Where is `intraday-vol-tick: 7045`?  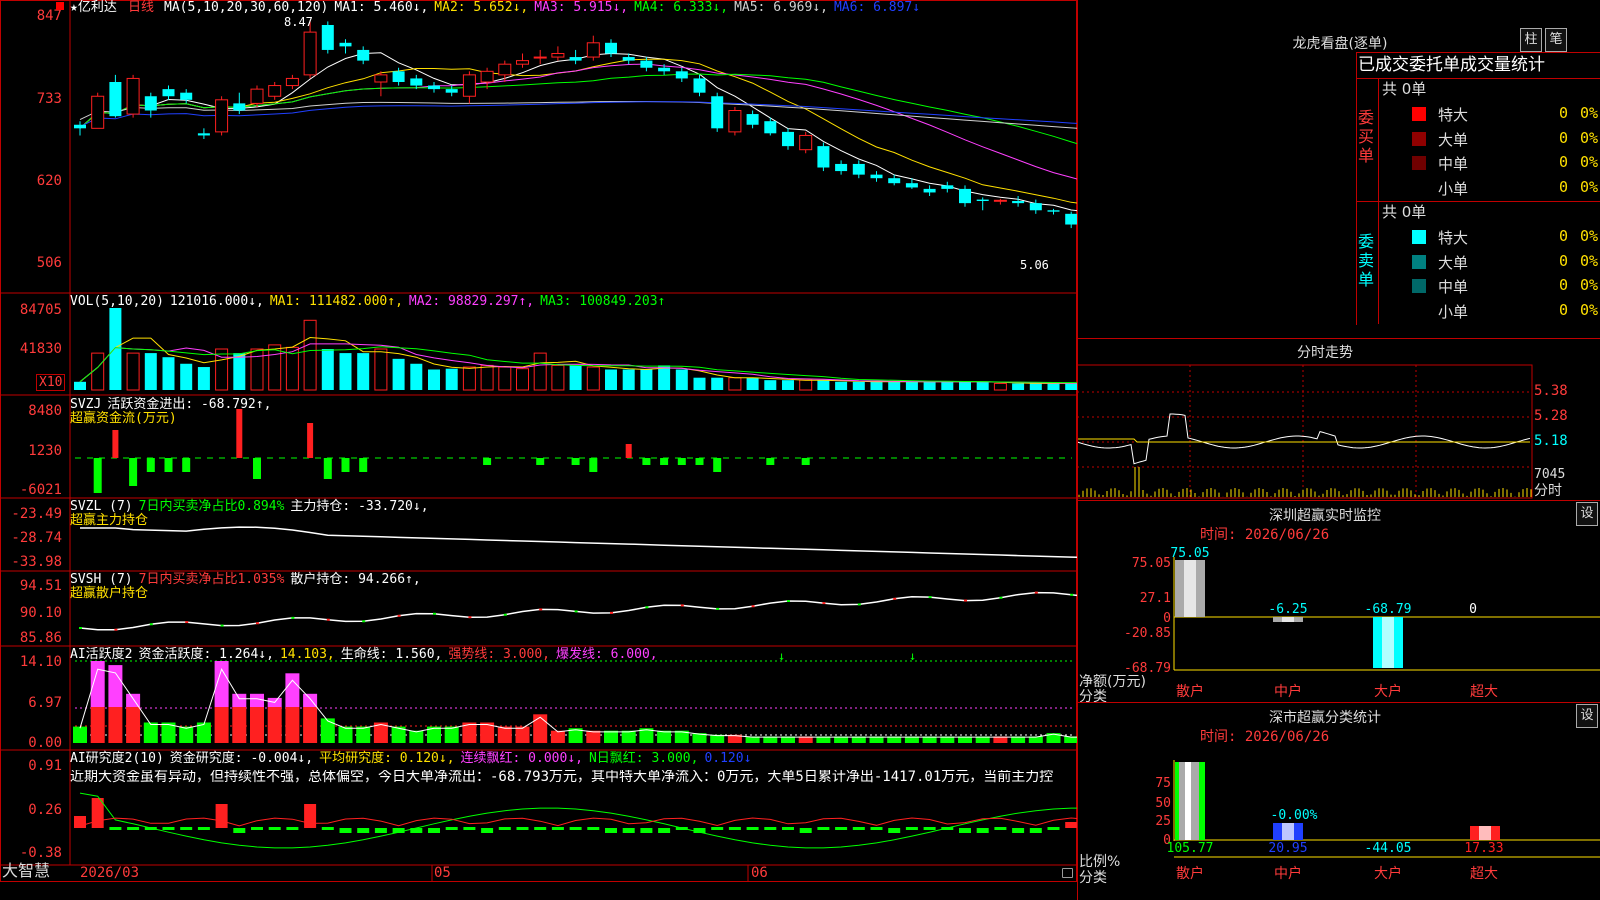 intraday-vol-tick: 7045 is located at coordinates (1550, 474).